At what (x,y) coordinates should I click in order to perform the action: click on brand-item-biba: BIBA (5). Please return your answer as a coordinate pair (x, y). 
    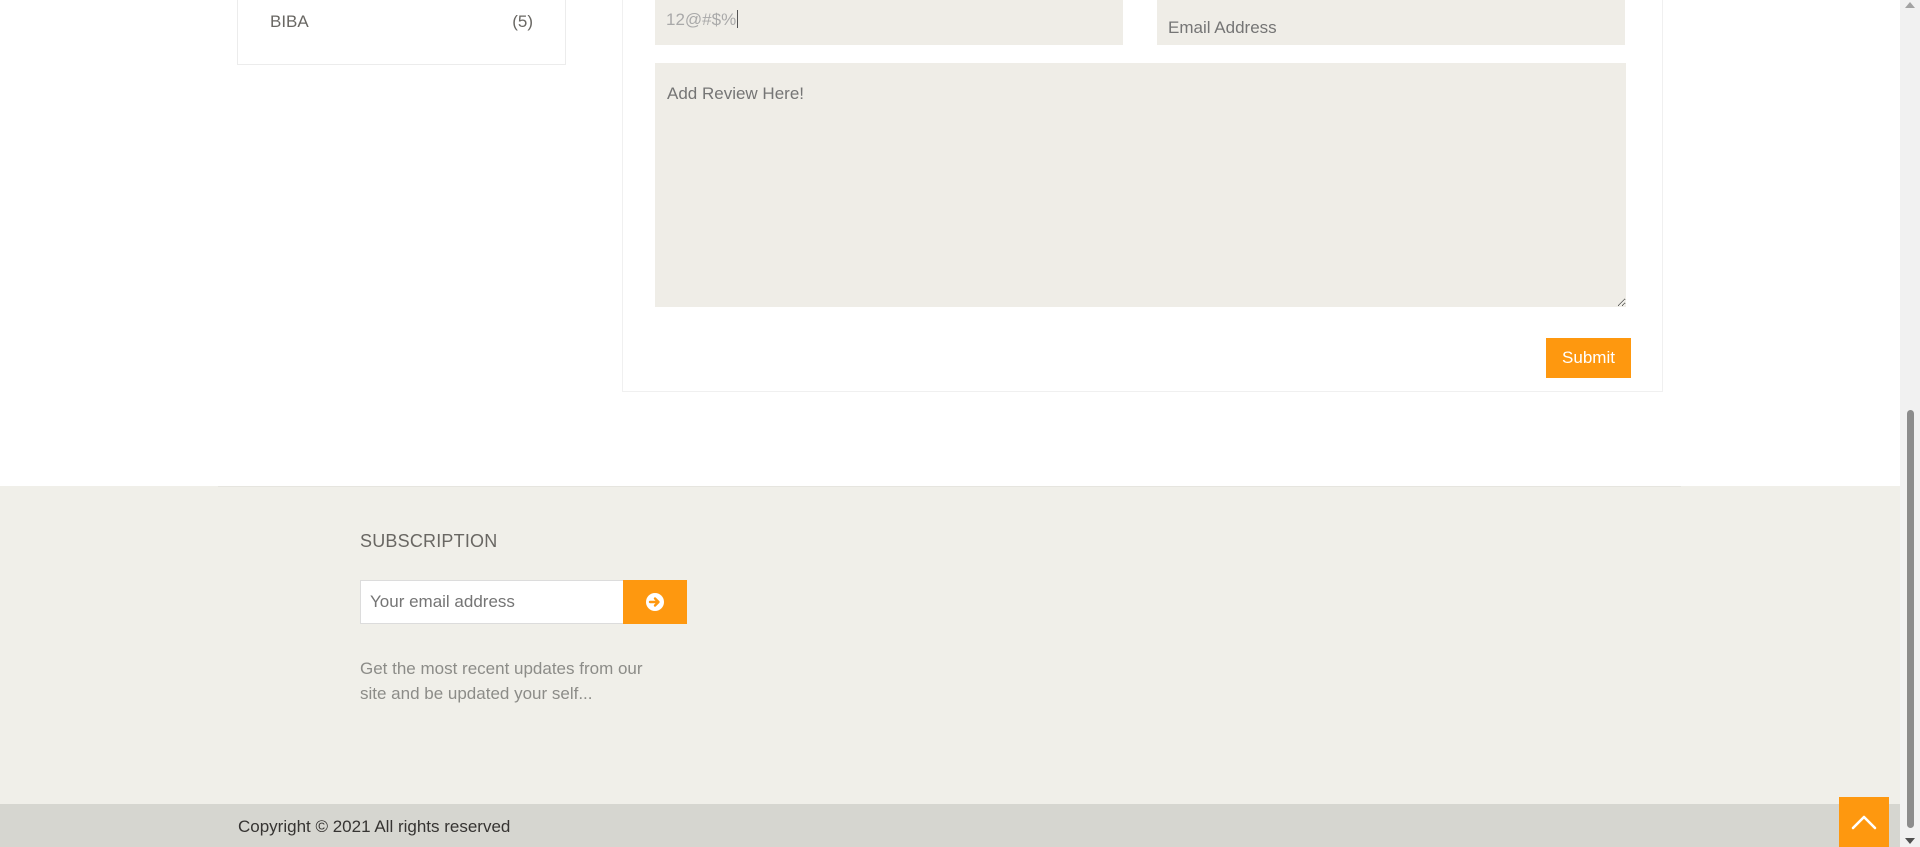
    Looking at the image, I should click on (401, 22).